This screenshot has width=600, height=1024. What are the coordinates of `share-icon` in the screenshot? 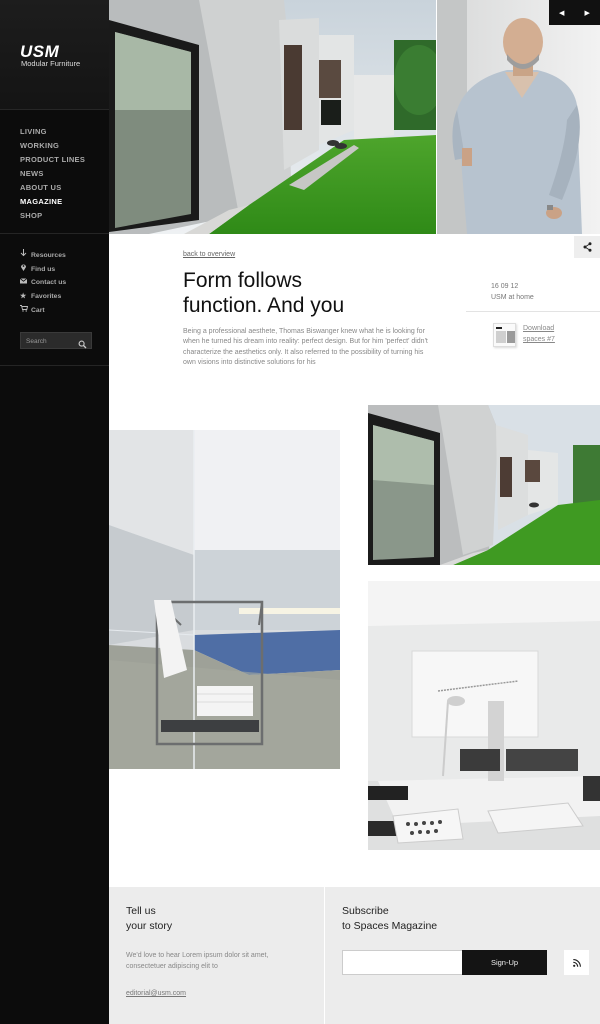 It's located at (587, 247).